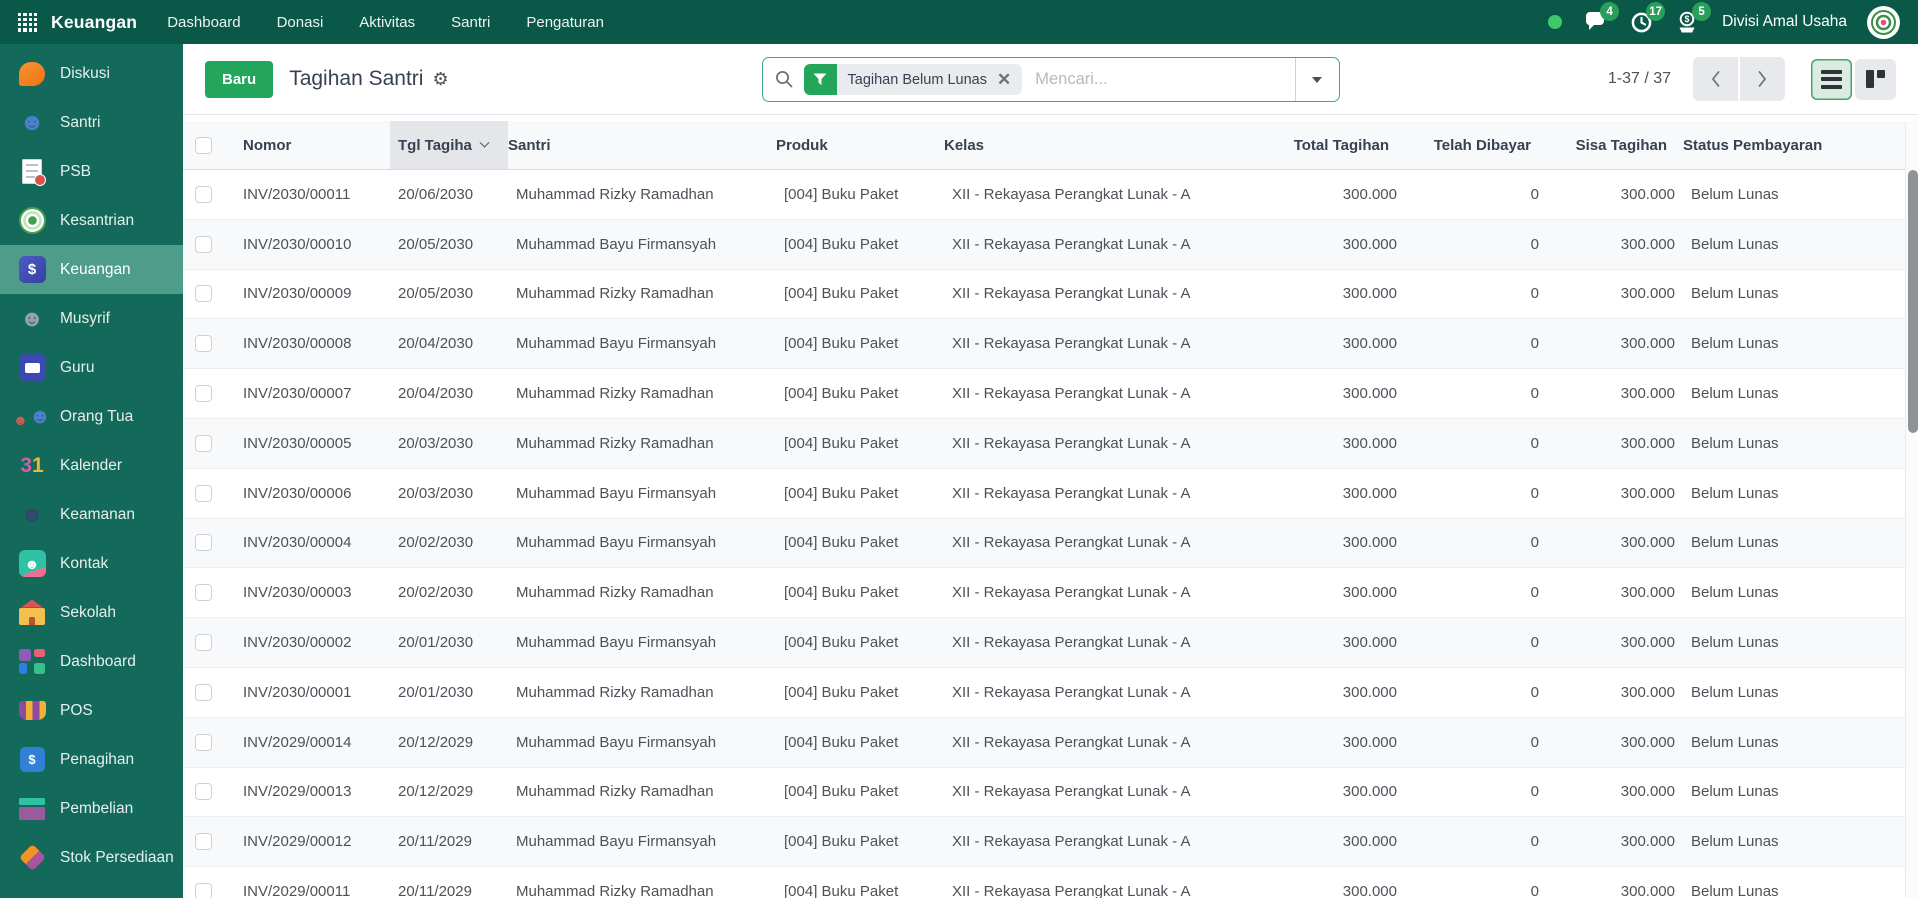 The image size is (1918, 898). I want to click on col-header-santri: Santri, so click(642, 145).